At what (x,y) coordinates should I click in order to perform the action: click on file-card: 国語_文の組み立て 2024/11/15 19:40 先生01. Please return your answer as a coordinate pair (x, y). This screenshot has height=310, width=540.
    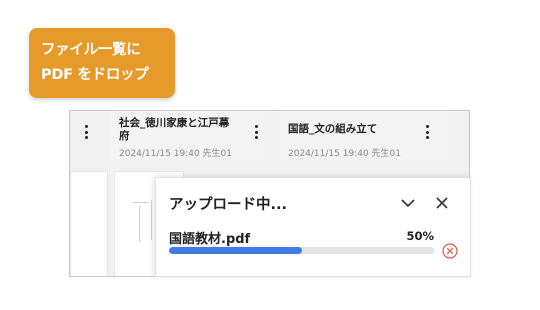
    Looking at the image, I should click on (364, 136).